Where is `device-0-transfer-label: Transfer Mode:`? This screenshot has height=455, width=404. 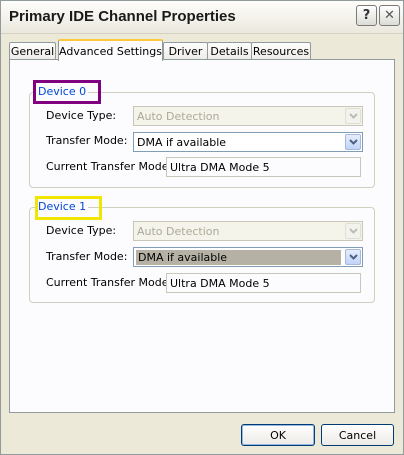 device-0-transfer-label: Transfer Mode: is located at coordinates (87, 140).